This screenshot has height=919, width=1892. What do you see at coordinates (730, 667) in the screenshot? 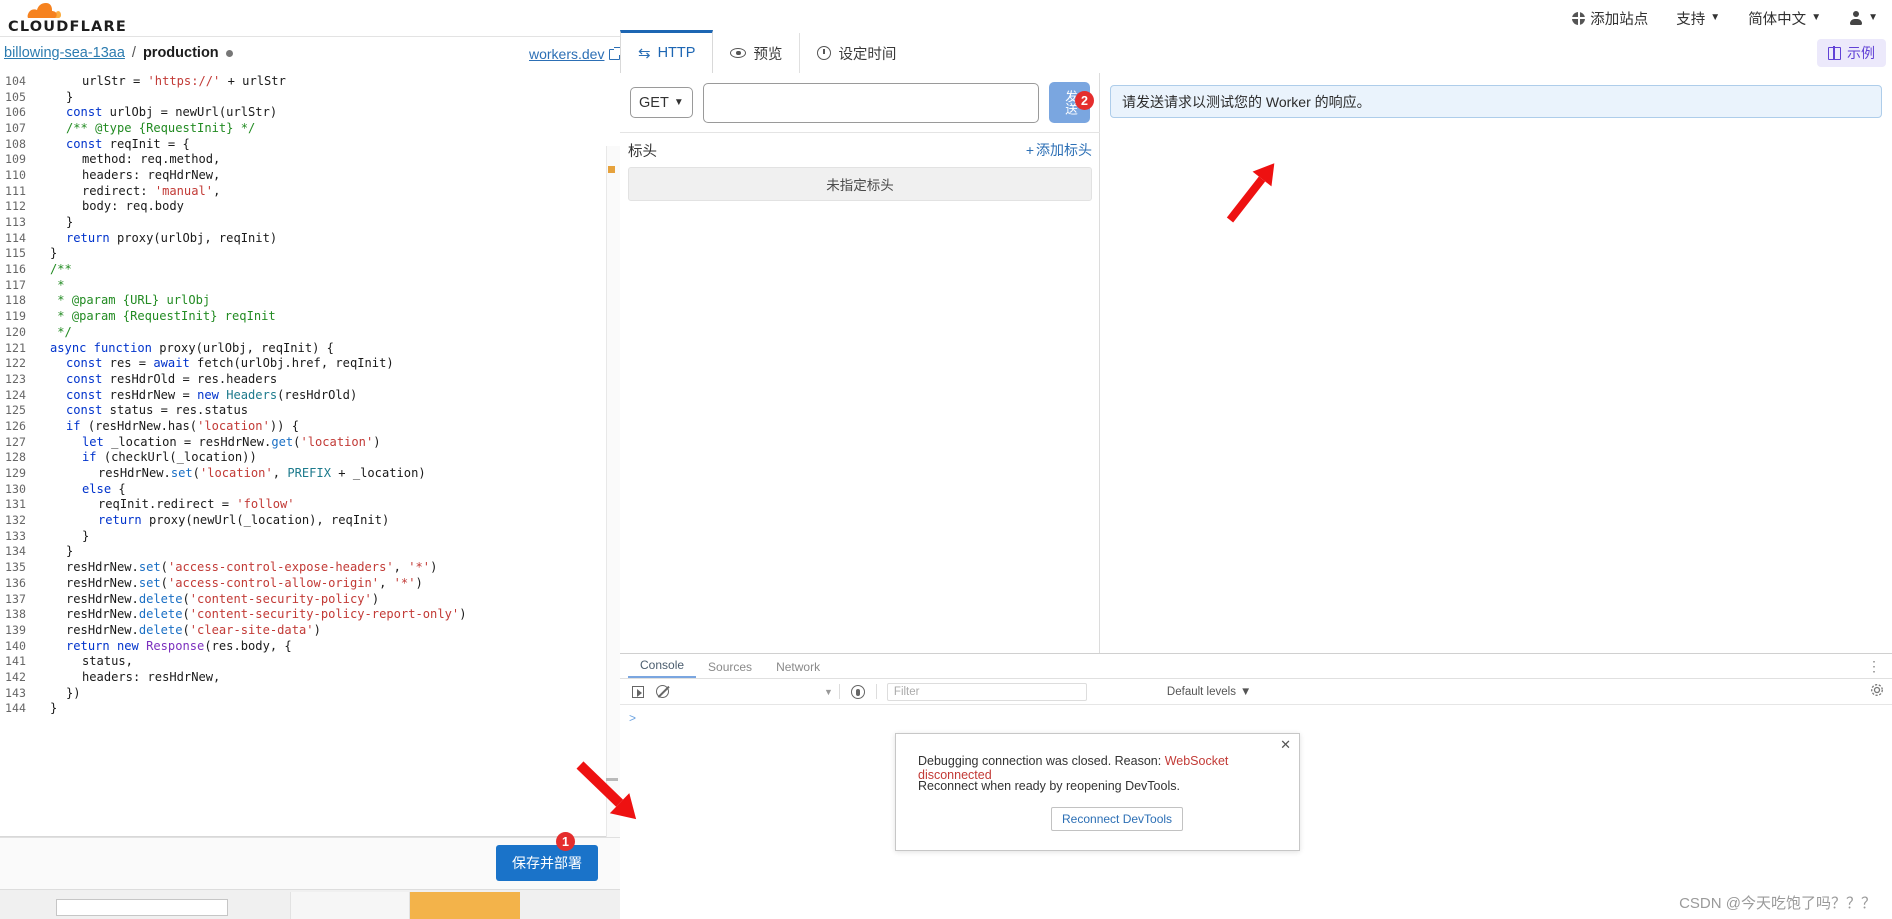
I see `devtools-tab-sources: Sources` at bounding box center [730, 667].